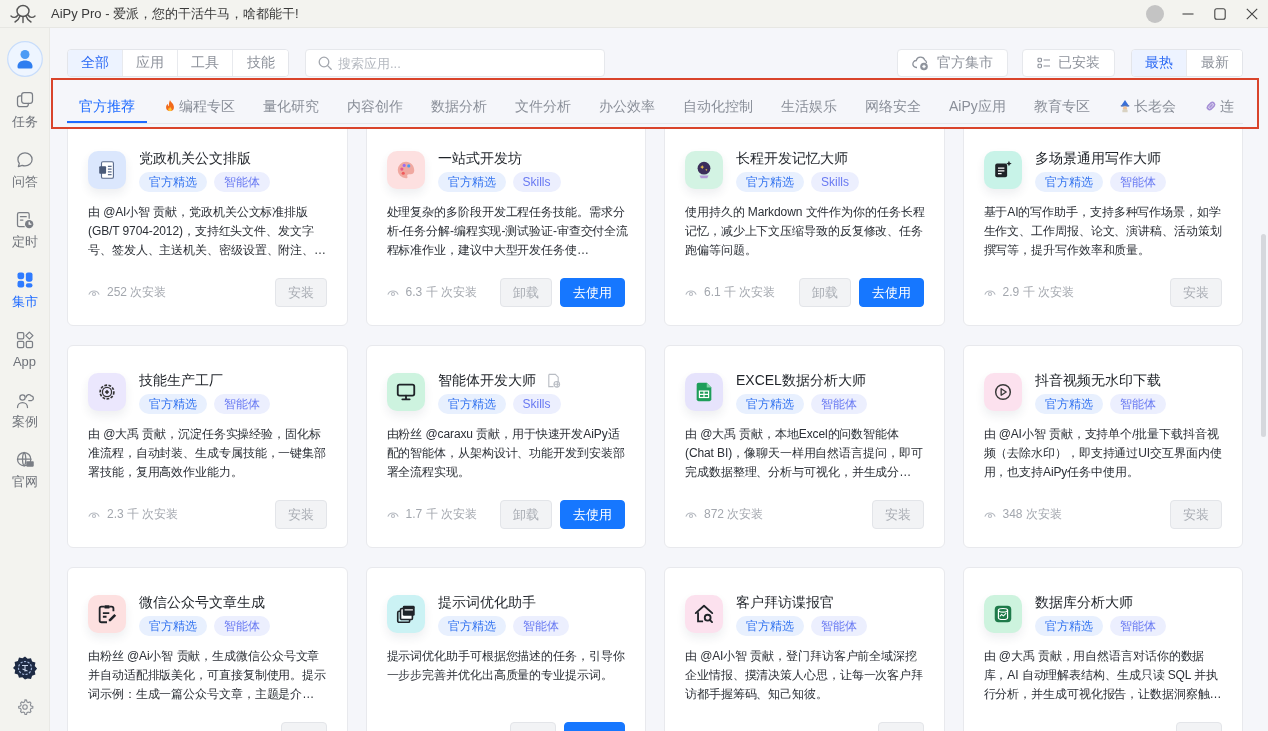  What do you see at coordinates (893, 101) in the screenshot?
I see `category-tab: 网络安全` at bounding box center [893, 101].